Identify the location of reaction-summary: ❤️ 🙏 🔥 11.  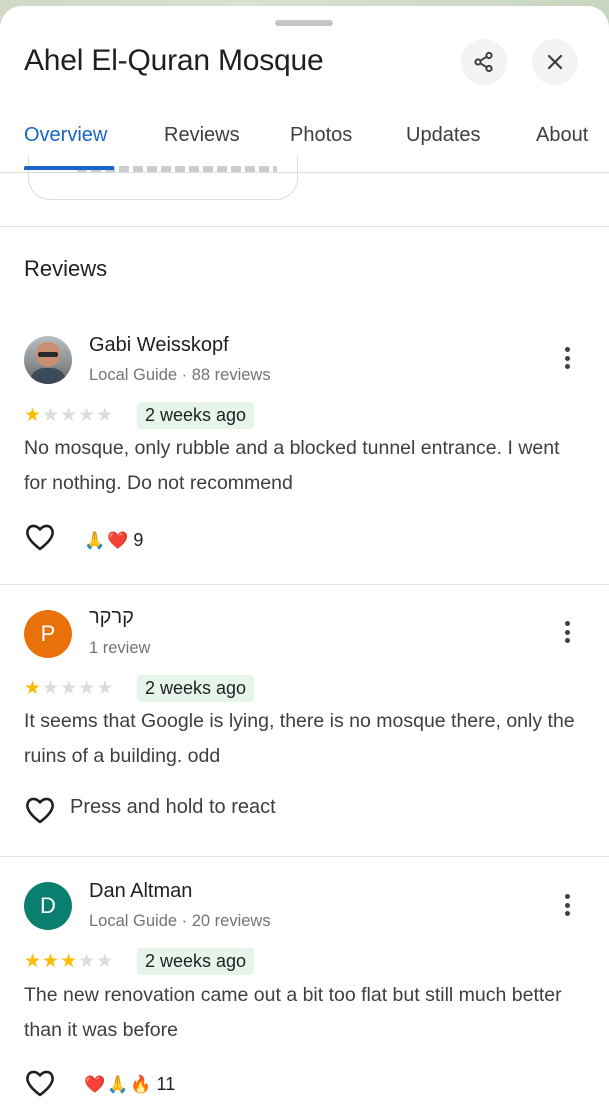
(129, 1084).